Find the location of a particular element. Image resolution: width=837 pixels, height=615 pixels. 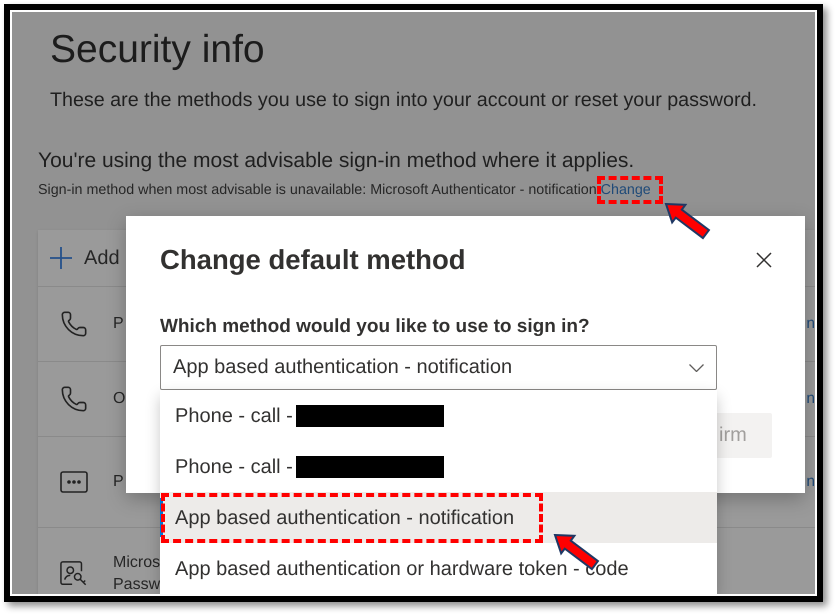

method-select: App based authentication - notification is located at coordinates (438, 367).